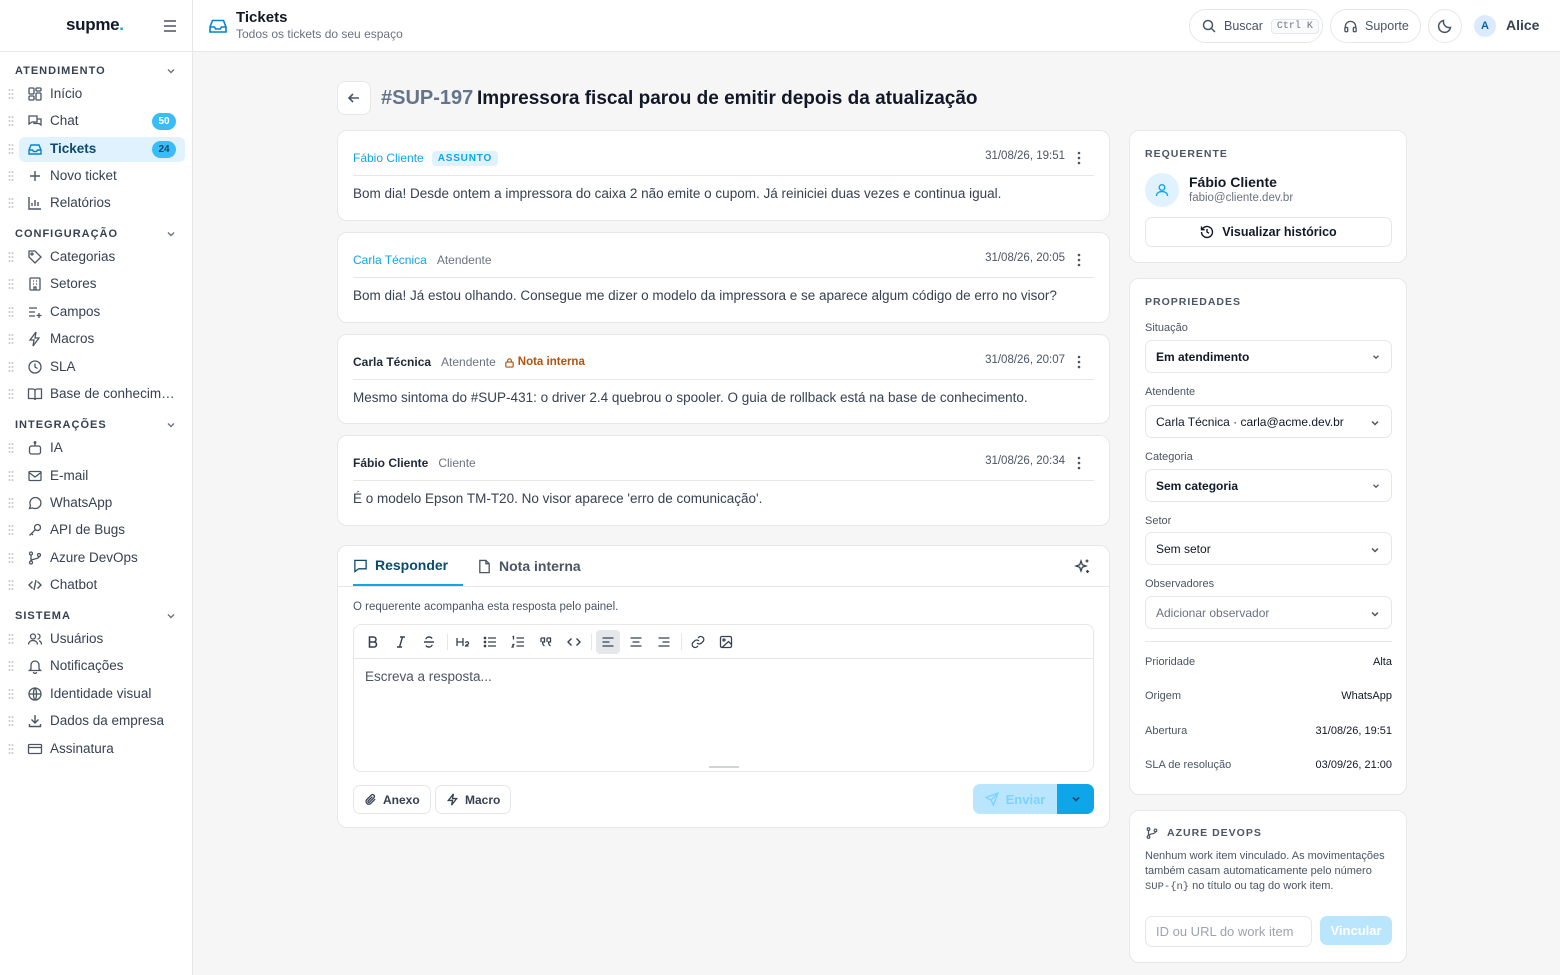 The height and width of the screenshot is (975, 1560). I want to click on ordered-list-button, so click(518, 642).